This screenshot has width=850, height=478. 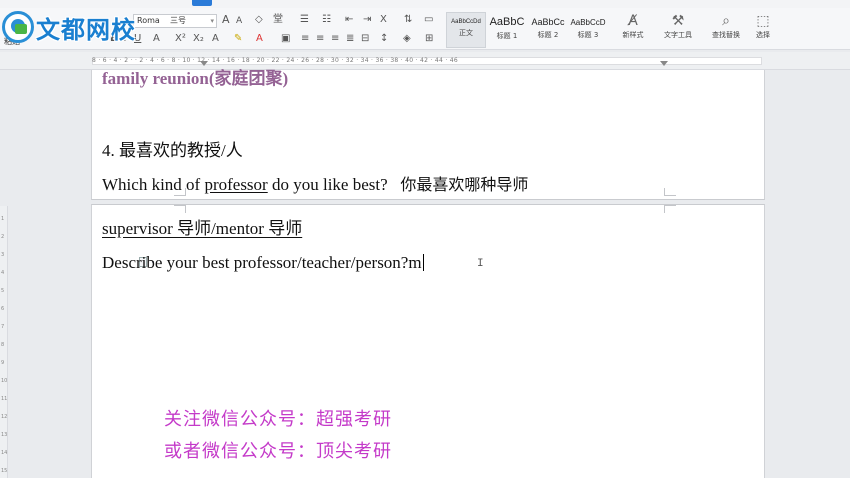 What do you see at coordinates (3, 327) in the screenshot?
I see `vruler-mark: 7` at bounding box center [3, 327].